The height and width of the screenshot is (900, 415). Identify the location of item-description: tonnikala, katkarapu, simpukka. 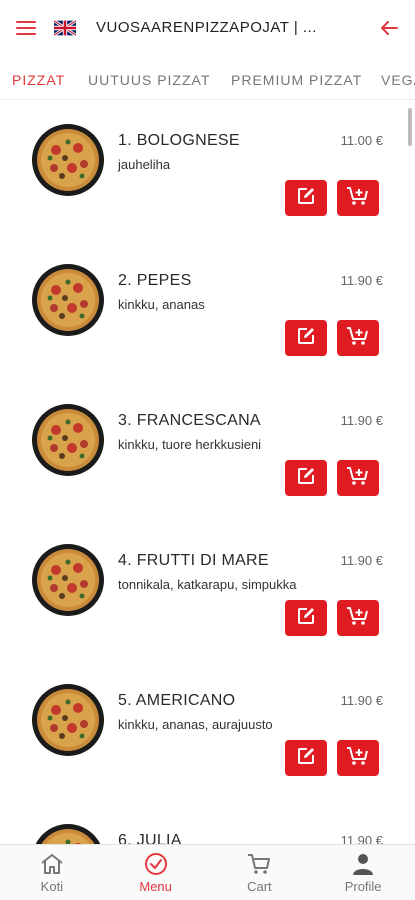
(207, 584).